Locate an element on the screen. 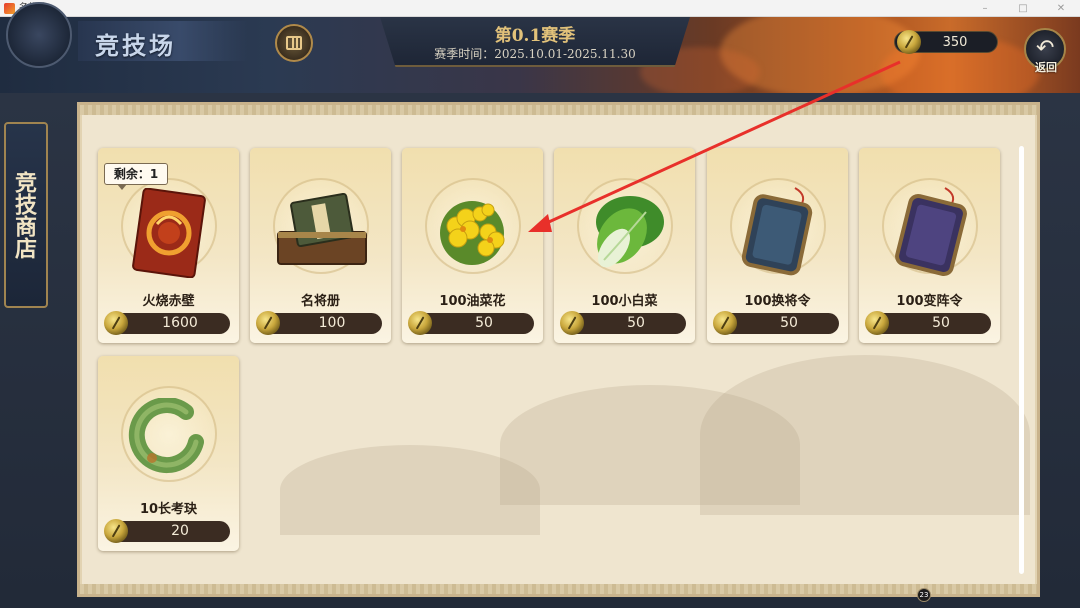 This screenshot has width=1080, height=608. page-title: 竞技场 is located at coordinates (135, 45).